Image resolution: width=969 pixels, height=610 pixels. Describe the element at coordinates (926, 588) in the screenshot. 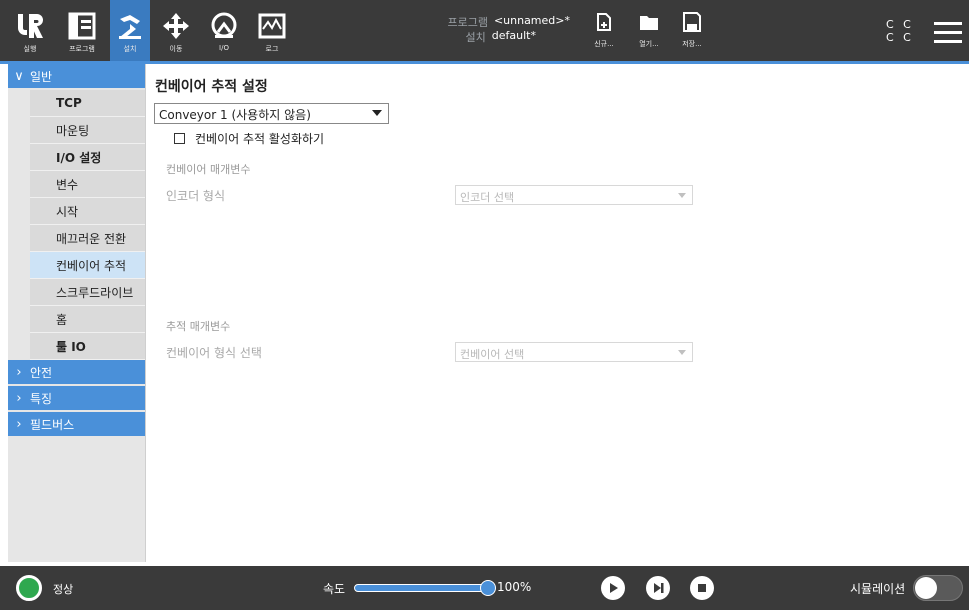

I see `toggle-knob` at that location.